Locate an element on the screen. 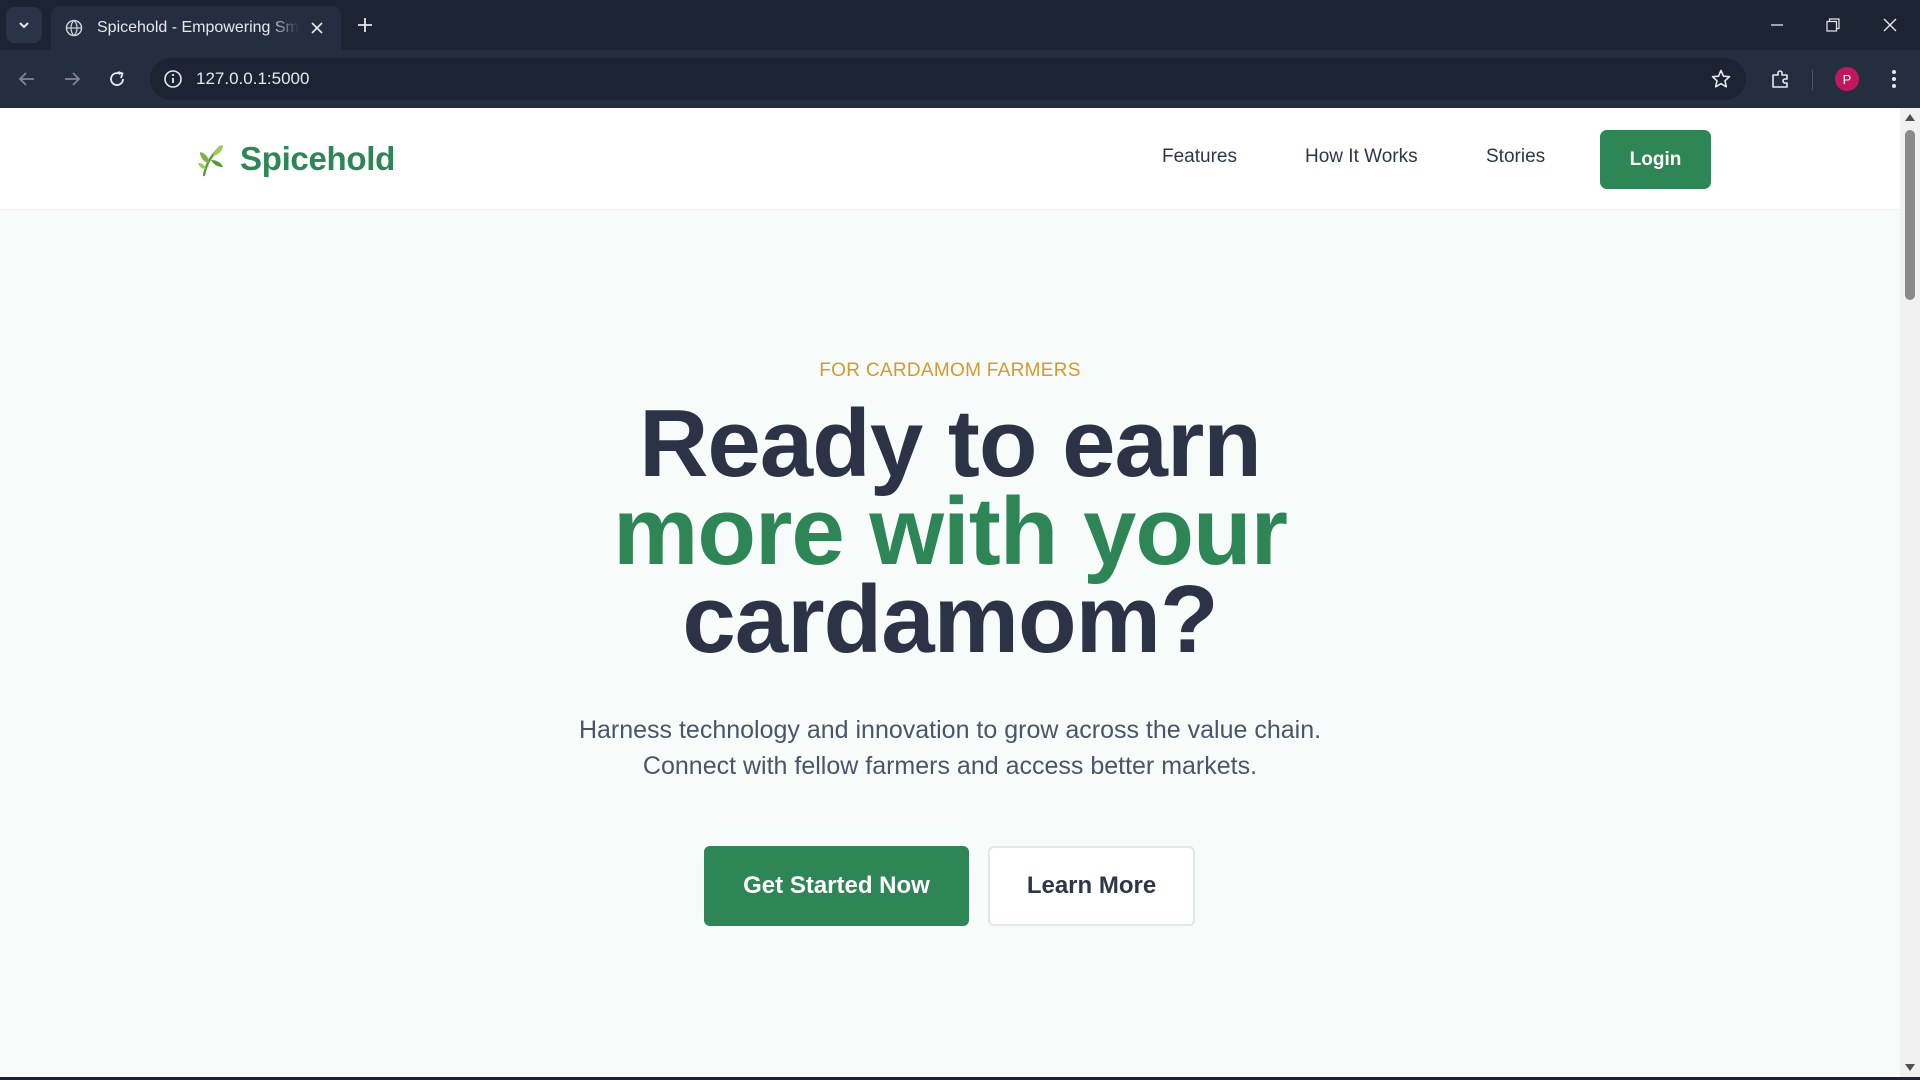 The image size is (1920, 1080). browser-tab: Spicehold - Empowering Small Farmers is located at coordinates (196, 28).